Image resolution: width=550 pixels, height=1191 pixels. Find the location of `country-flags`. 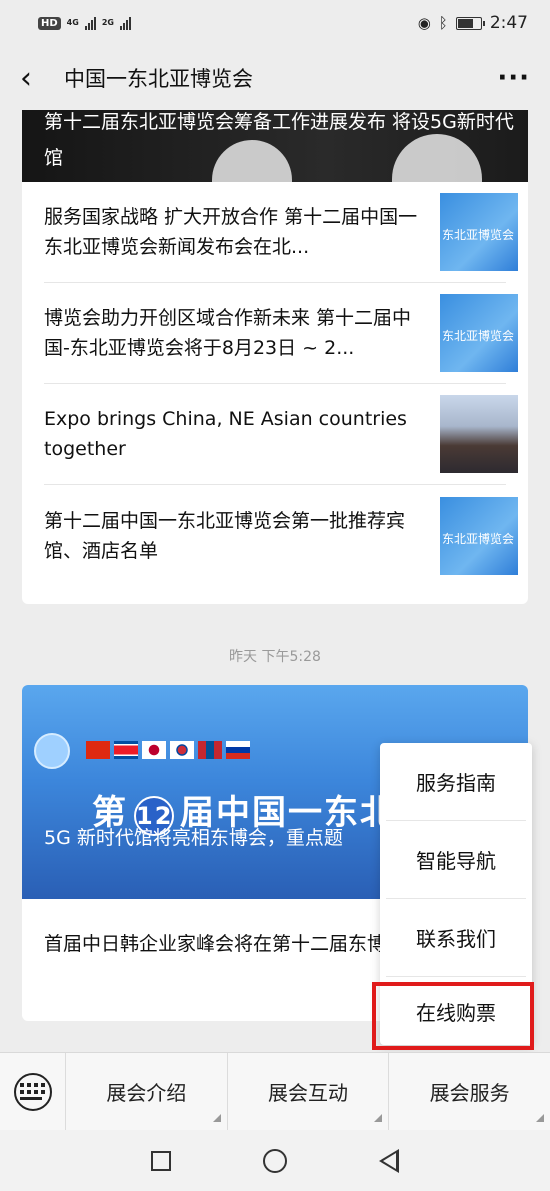

country-flags is located at coordinates (168, 750).